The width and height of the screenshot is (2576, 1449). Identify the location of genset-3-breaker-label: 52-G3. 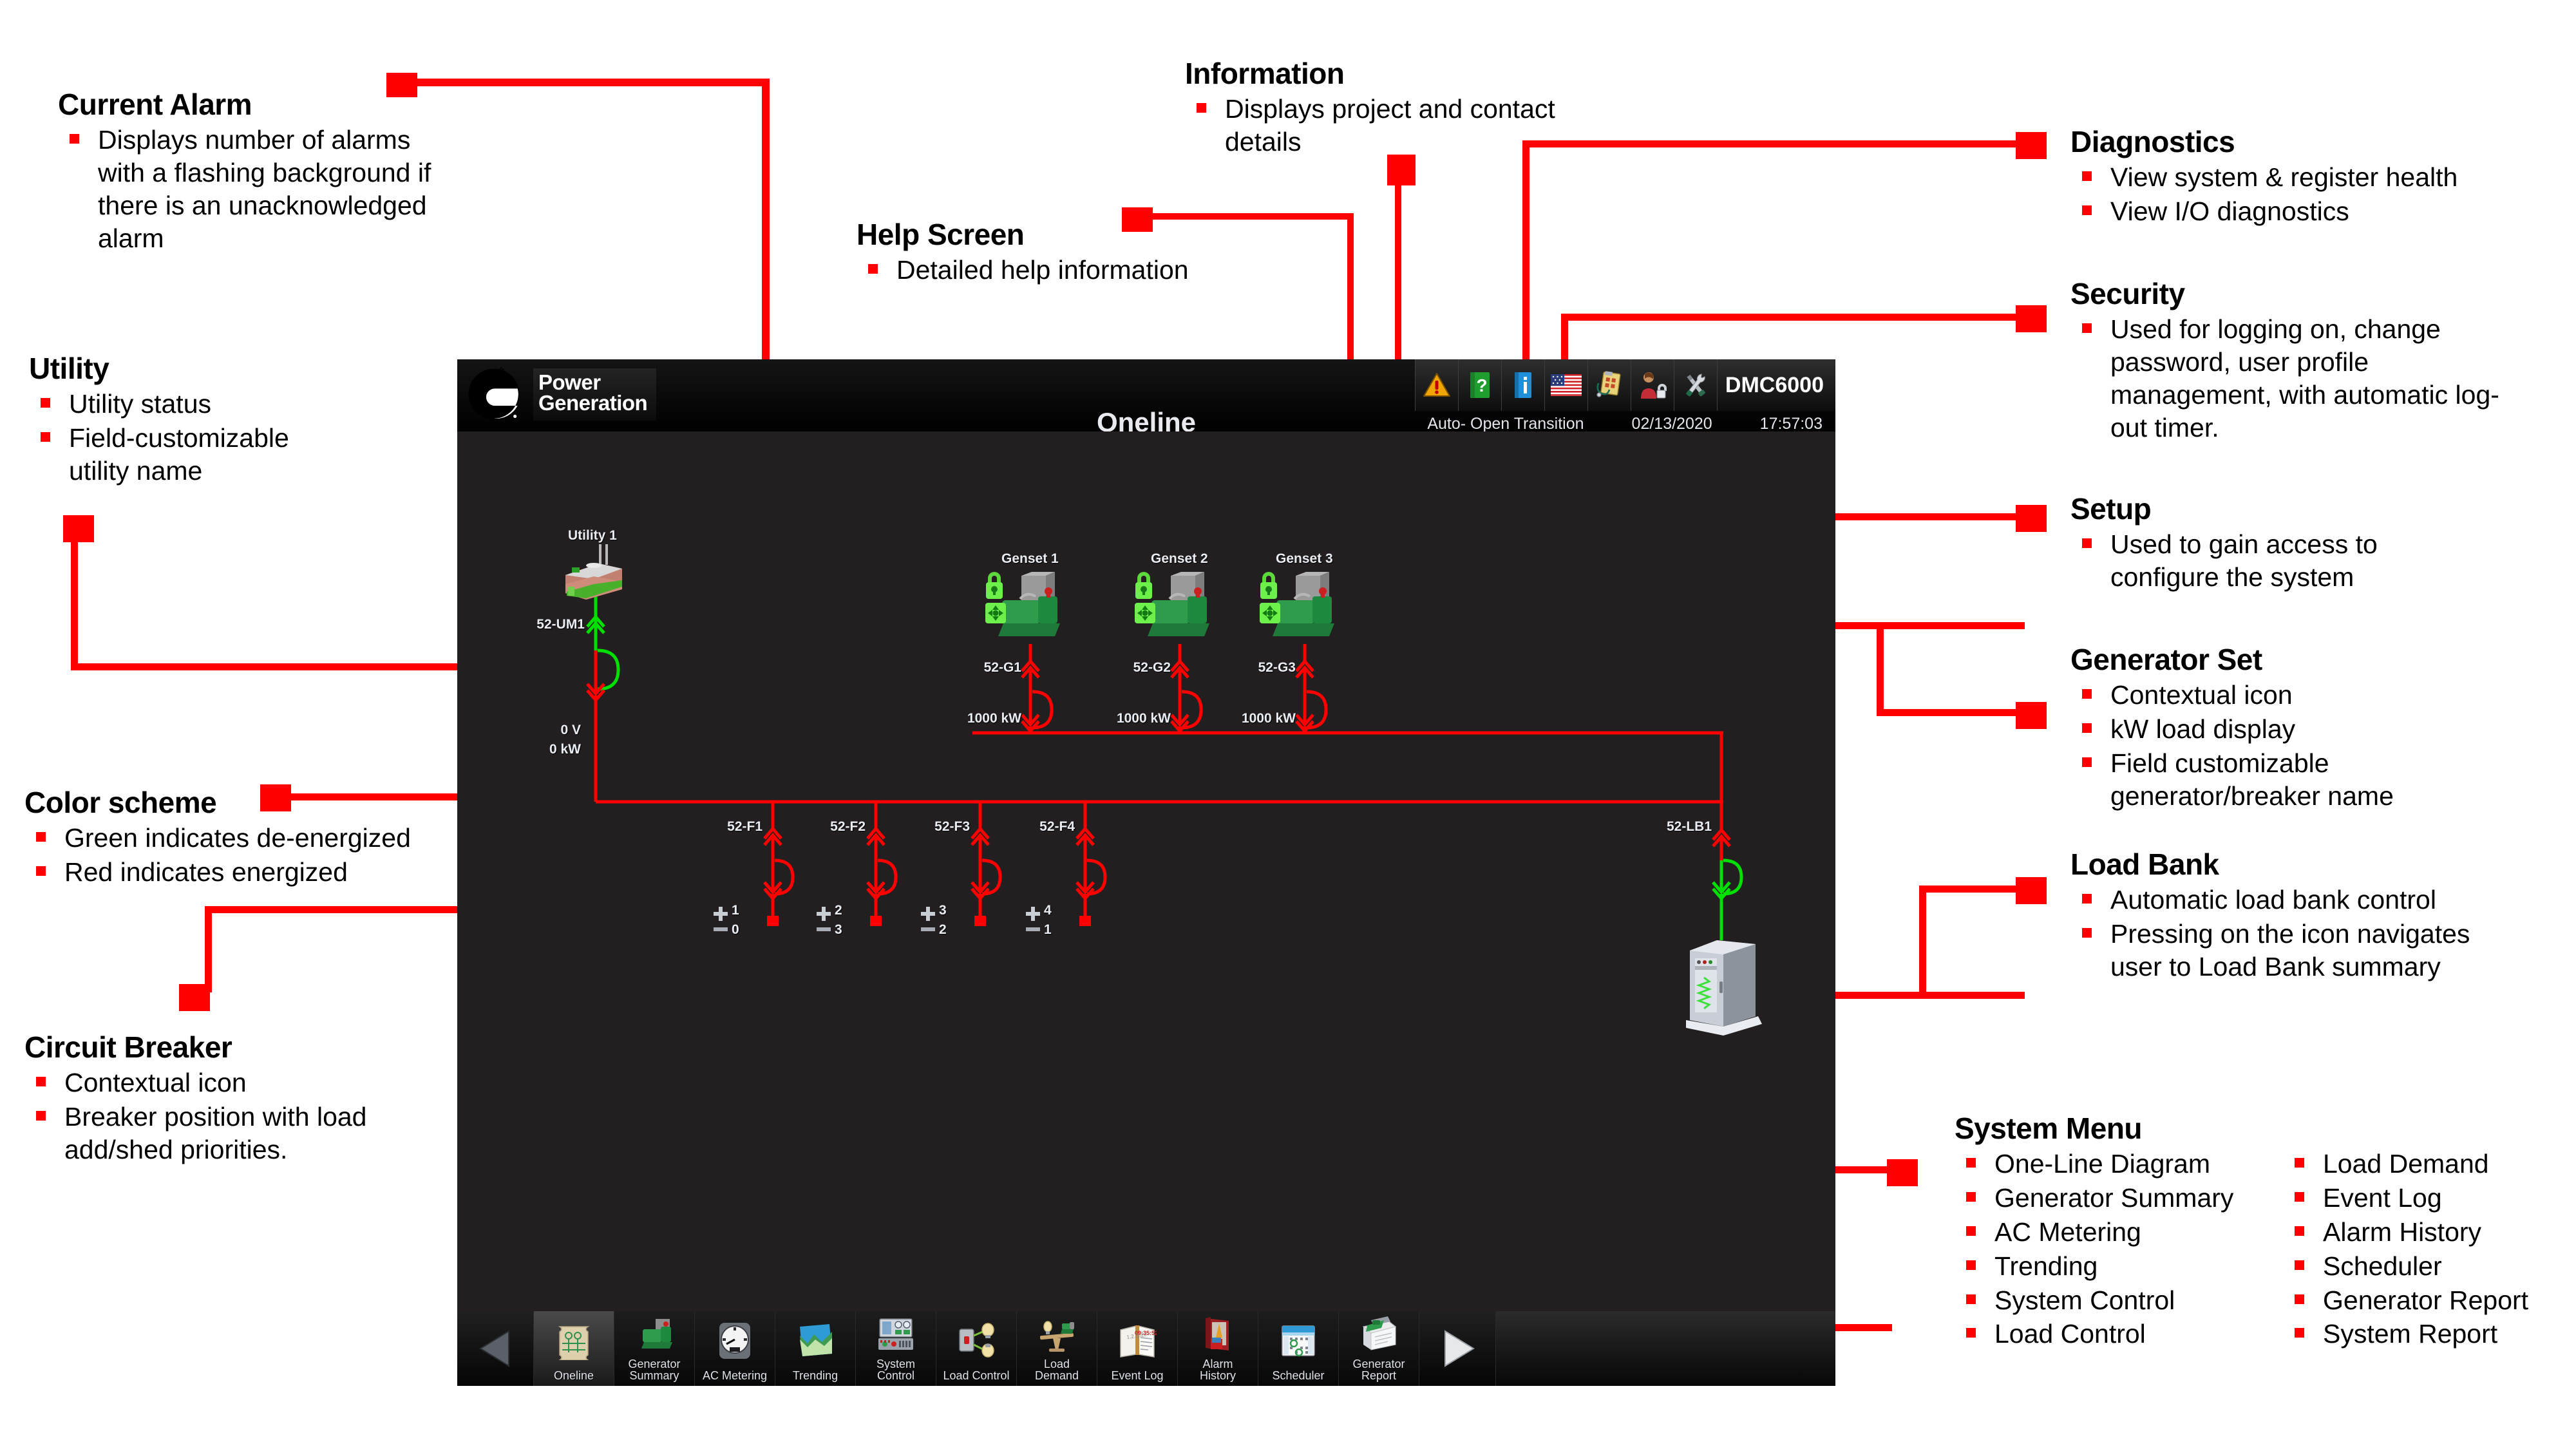
(1256, 668).